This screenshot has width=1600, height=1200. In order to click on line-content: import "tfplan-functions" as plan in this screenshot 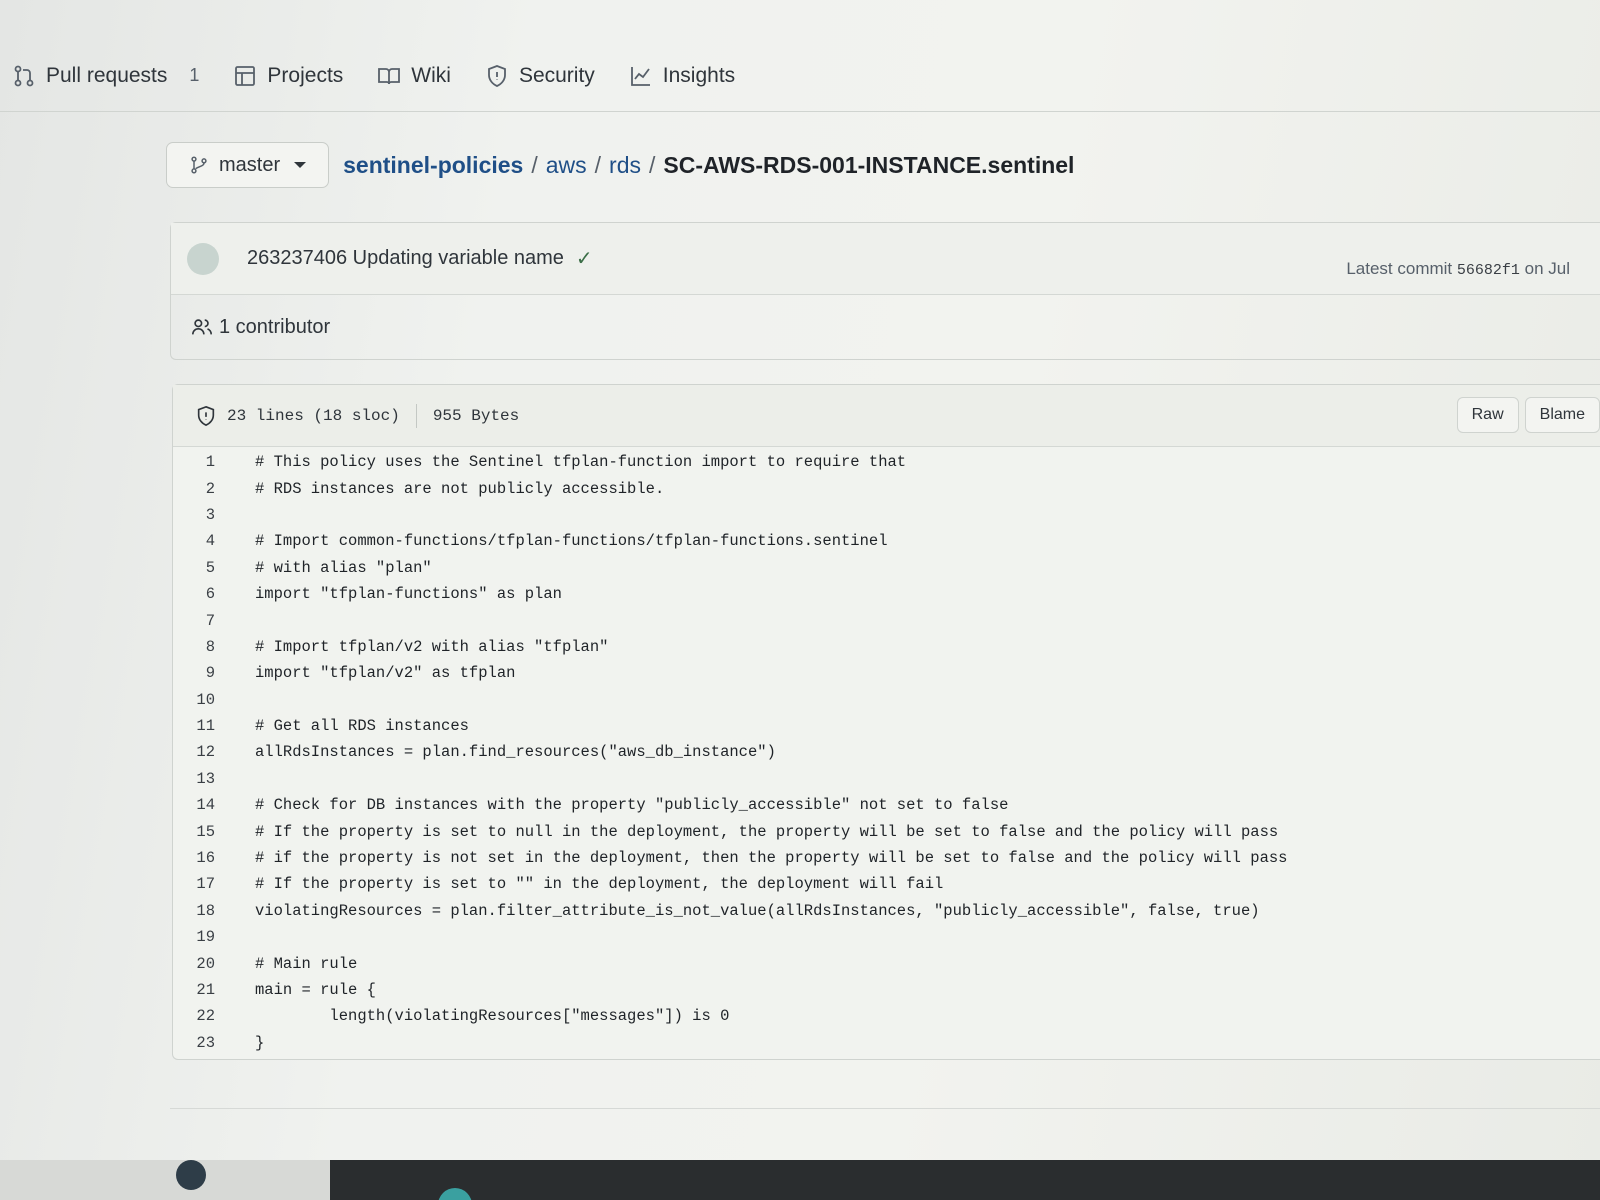, I will do `click(408, 594)`.